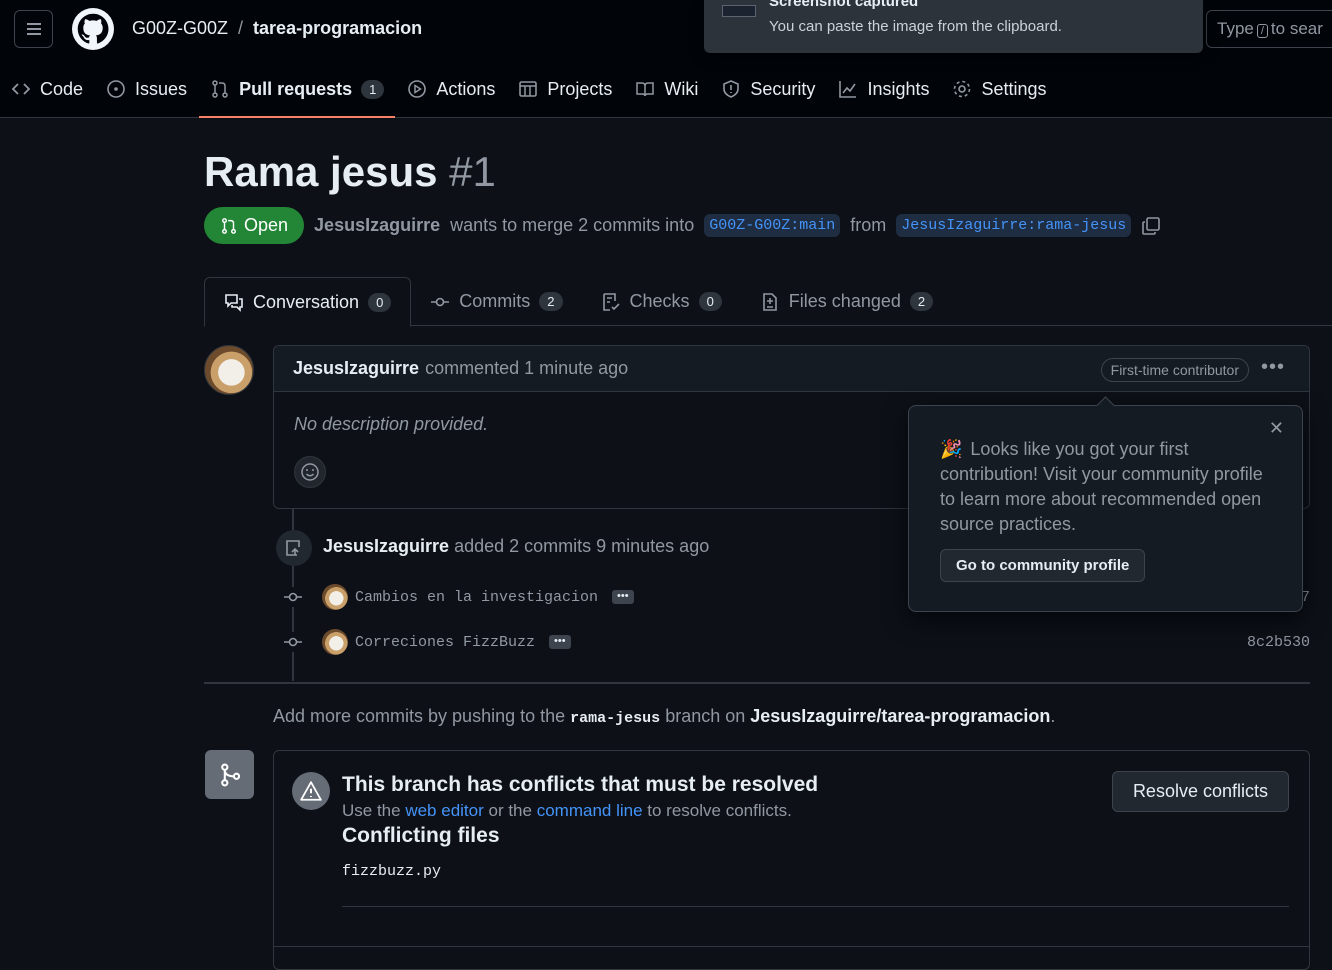 The height and width of the screenshot is (970, 1332). Describe the element at coordinates (590, 810) in the screenshot. I see `command-line-link: command line` at that location.